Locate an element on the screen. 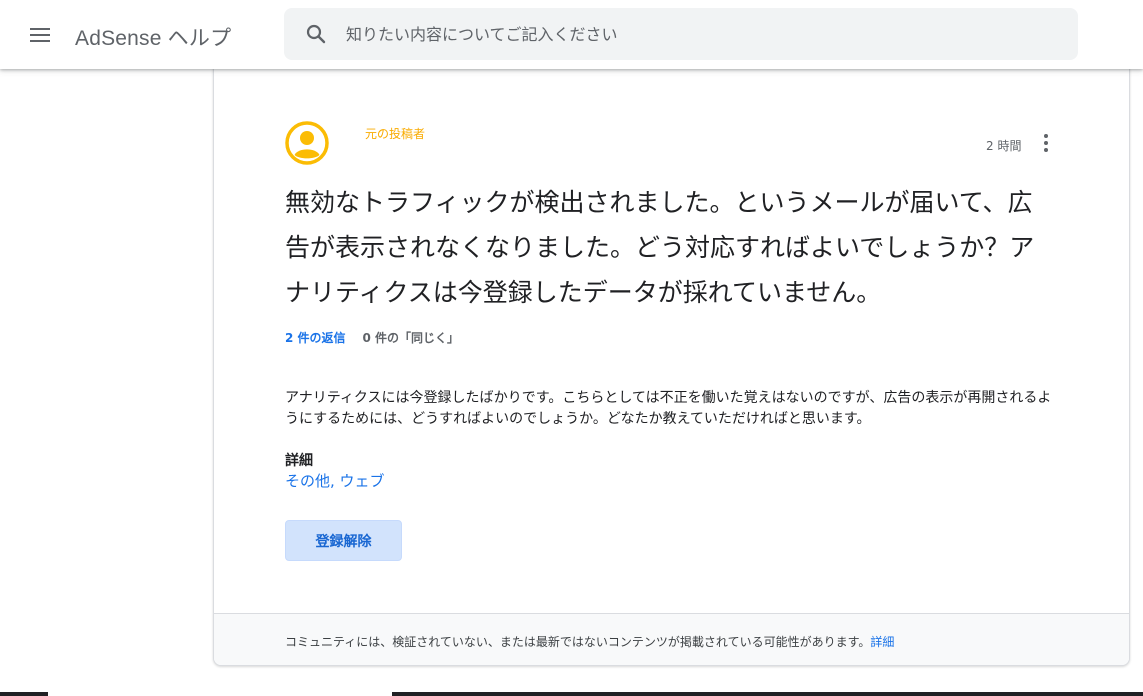 The height and width of the screenshot is (696, 1143). post-stats: 2 件の返信 0 件の「同じく」 is located at coordinates (372, 337).